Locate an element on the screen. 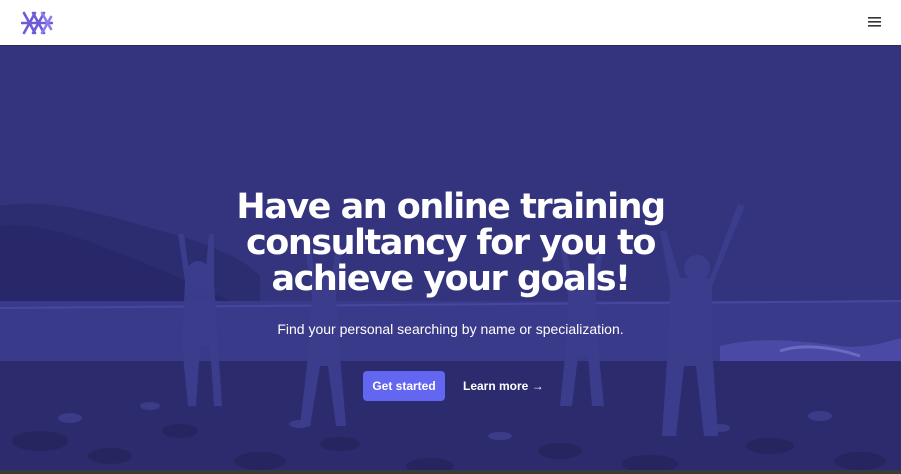  navbar is located at coordinates (450, 23).